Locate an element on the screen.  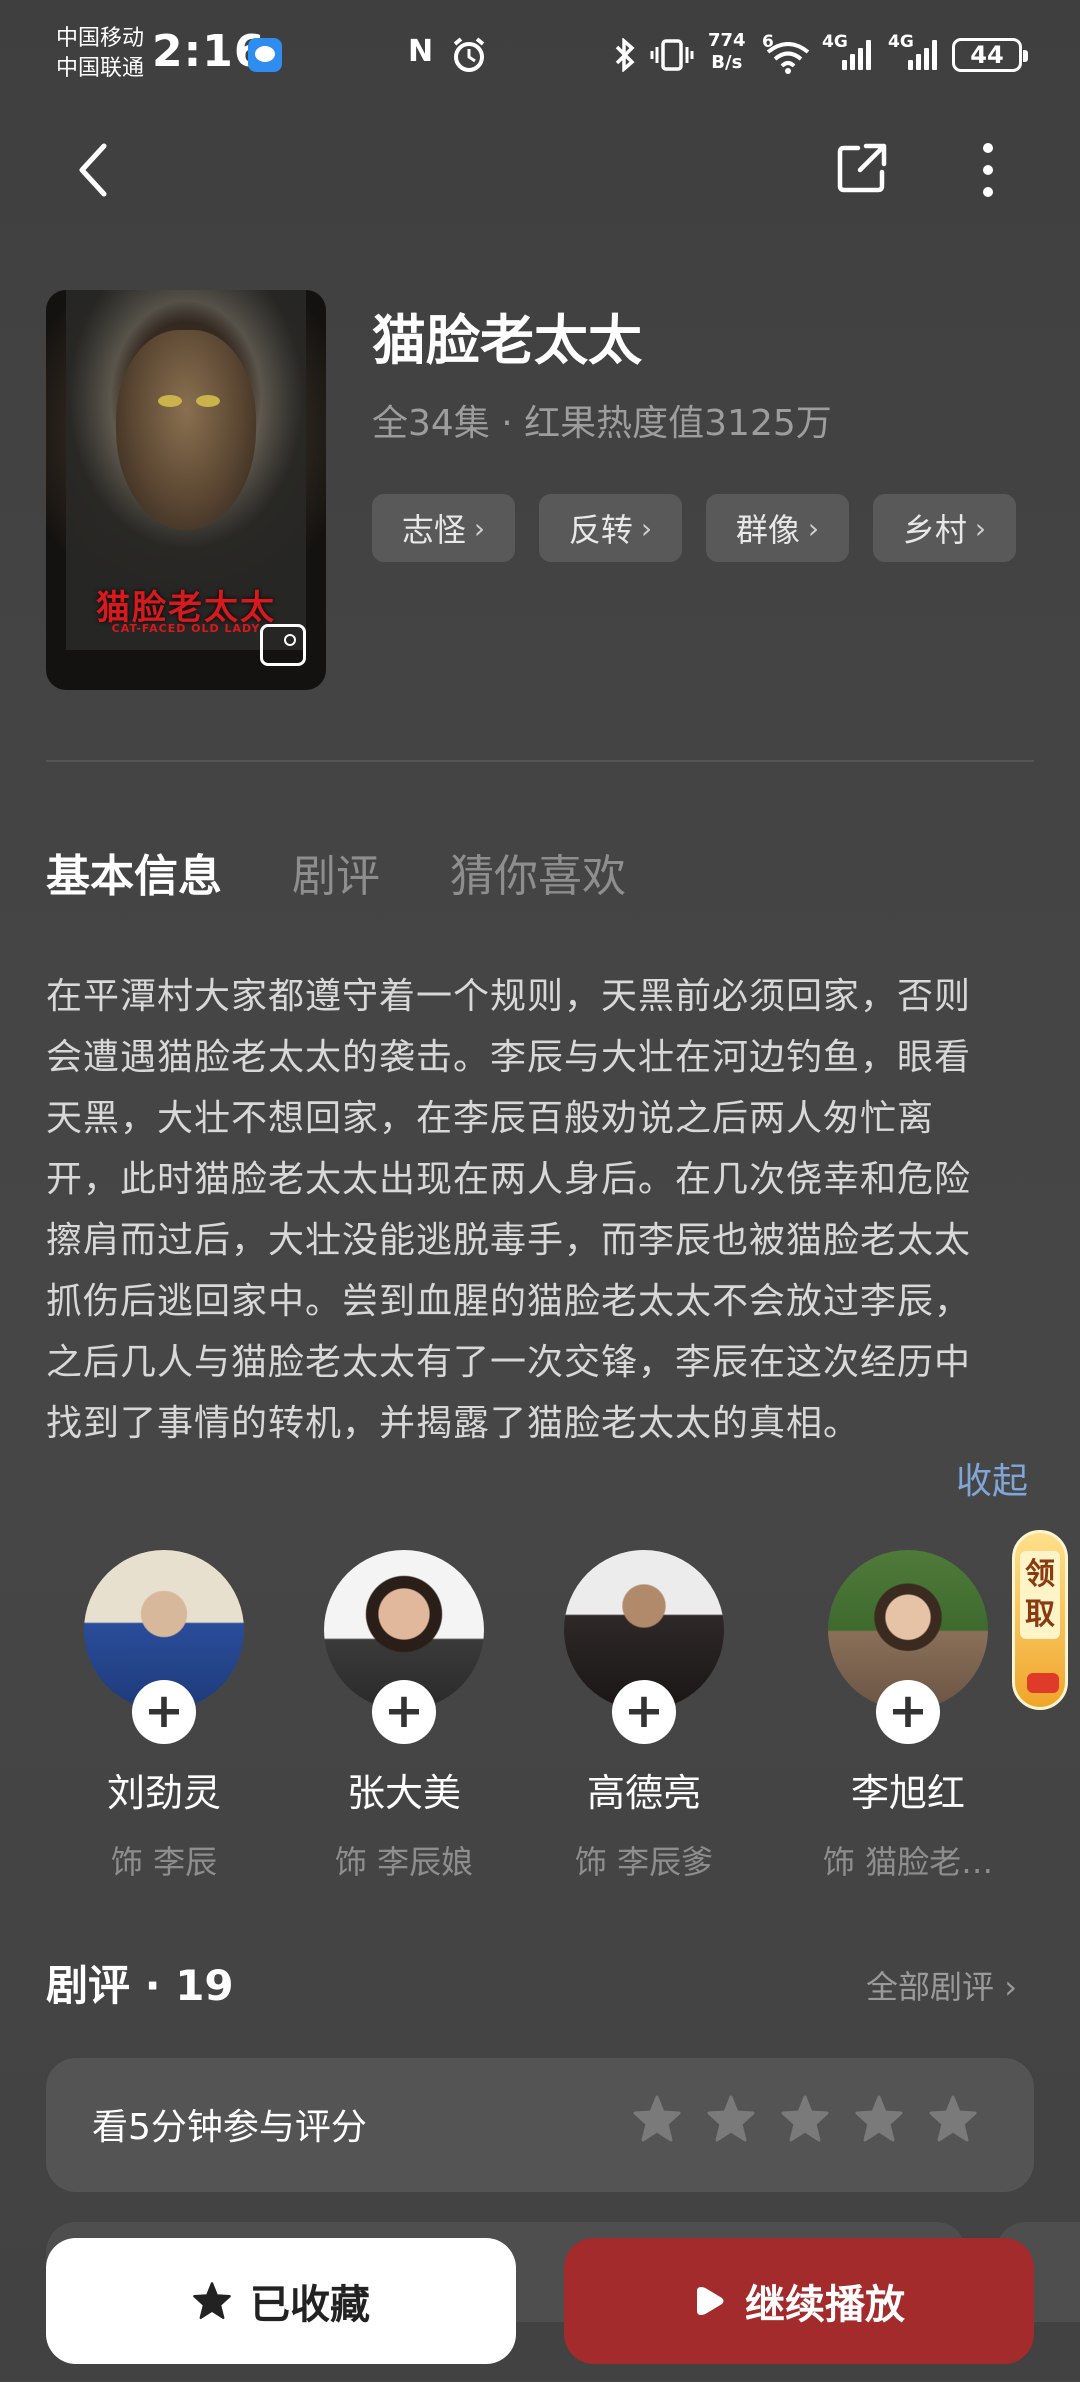
message-app-icon is located at coordinates (265, 55).